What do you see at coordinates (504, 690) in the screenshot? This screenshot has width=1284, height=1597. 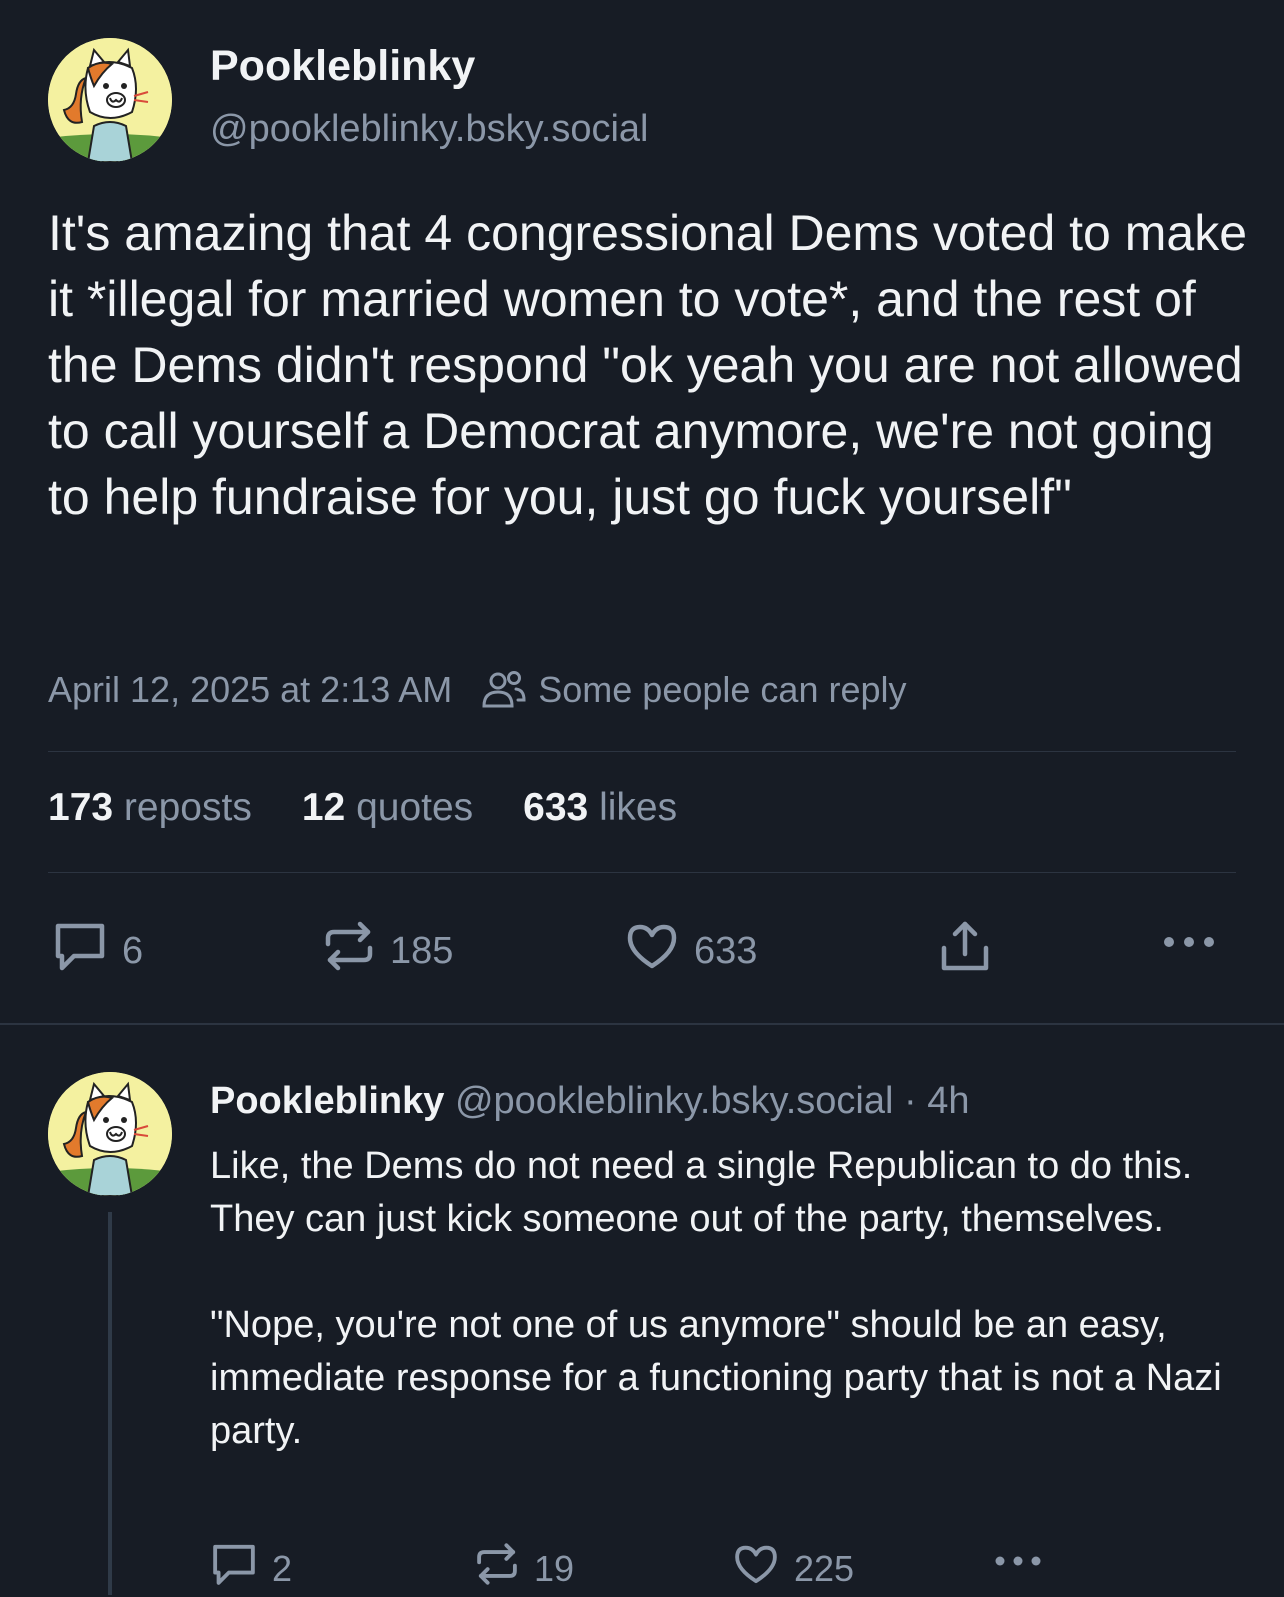 I see `people-icon` at bounding box center [504, 690].